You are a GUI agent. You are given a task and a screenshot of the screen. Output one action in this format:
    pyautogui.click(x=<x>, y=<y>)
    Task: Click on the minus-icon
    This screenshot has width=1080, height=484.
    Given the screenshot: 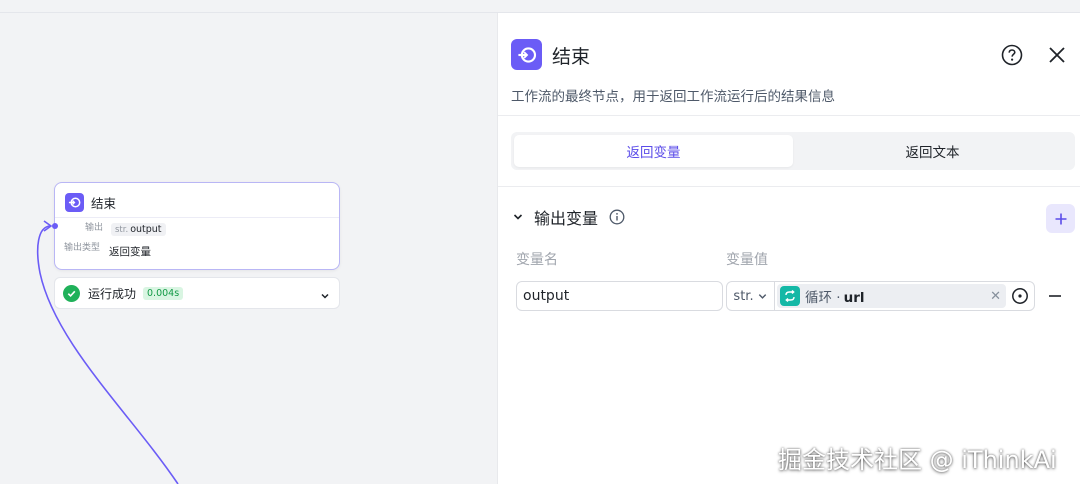 What is the action you would take?
    pyautogui.click(x=1055, y=296)
    